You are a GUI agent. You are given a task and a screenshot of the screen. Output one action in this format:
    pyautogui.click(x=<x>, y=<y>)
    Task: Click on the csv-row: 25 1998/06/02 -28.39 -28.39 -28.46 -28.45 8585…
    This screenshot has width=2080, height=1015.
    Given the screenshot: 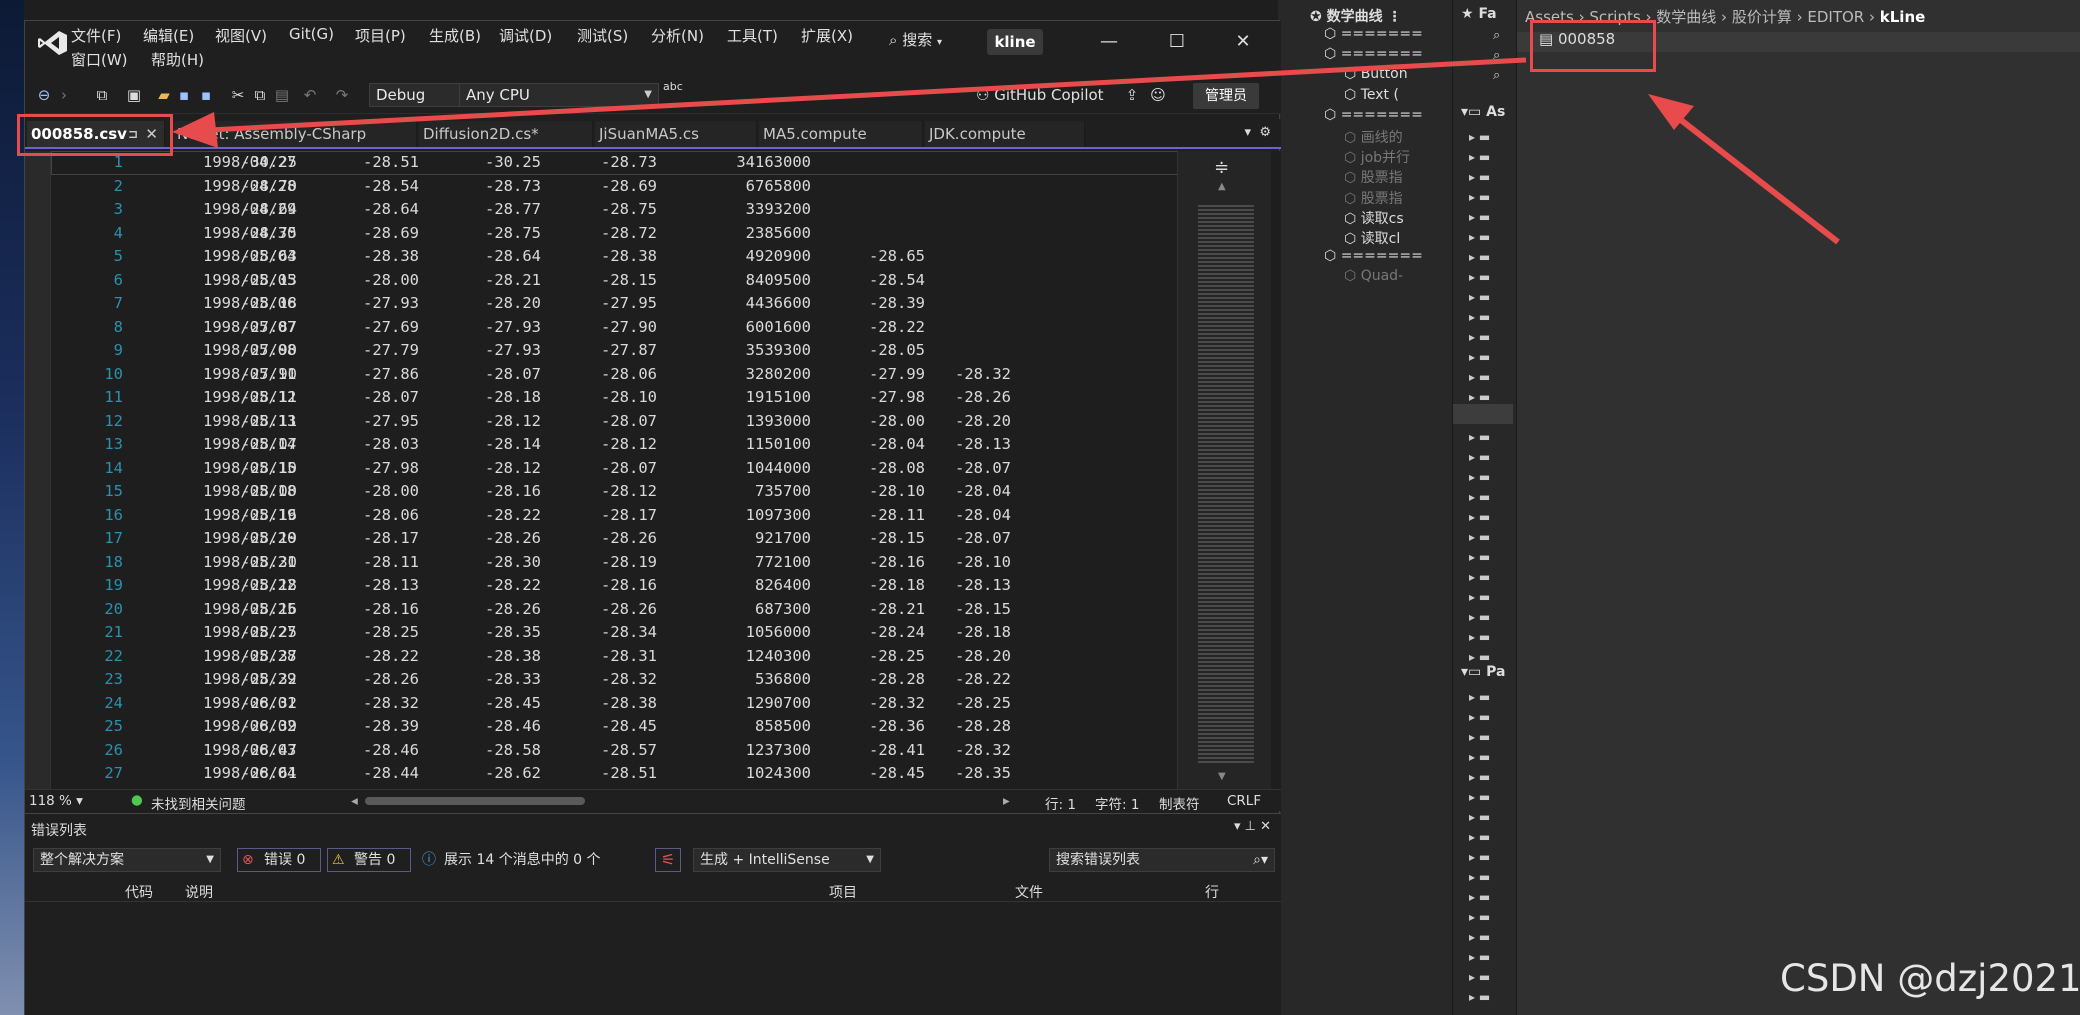 What is the action you would take?
    pyautogui.click(x=626, y=727)
    